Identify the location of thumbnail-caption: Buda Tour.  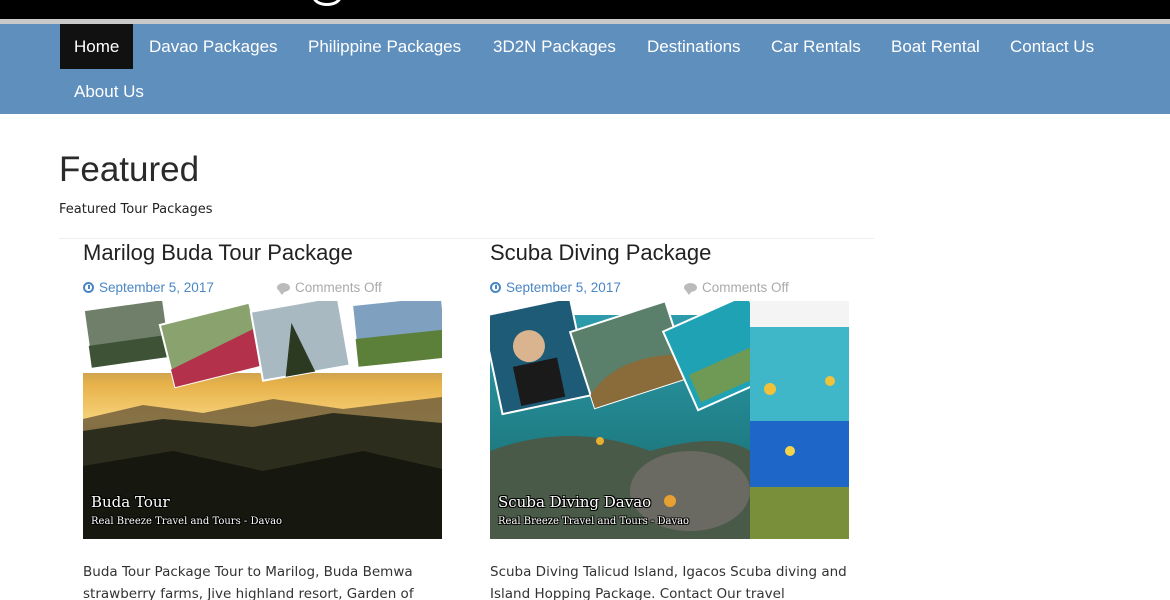
(130, 502).